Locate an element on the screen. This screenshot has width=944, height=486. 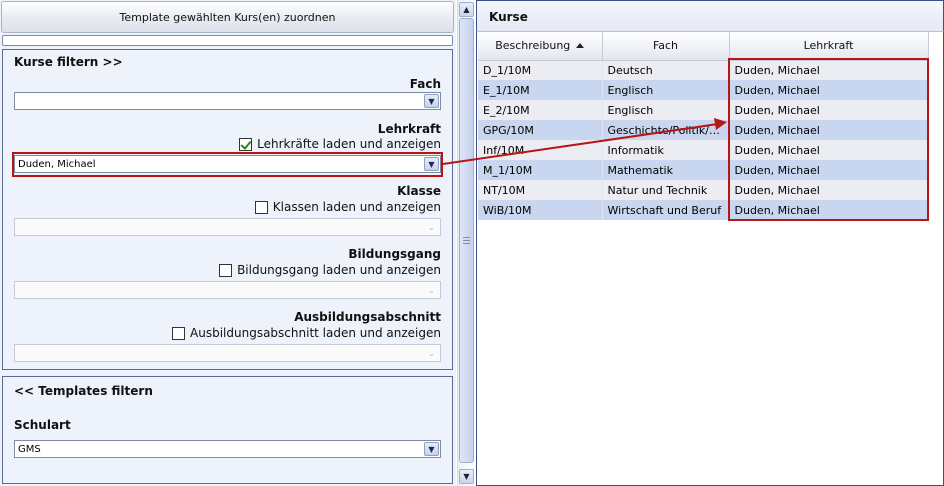
fach-label: Fach is located at coordinates (425, 84).